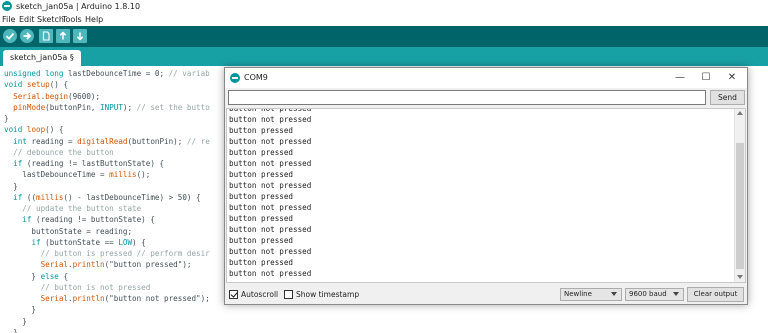  I want to click on baud-rate-value: 9600 baud, so click(648, 294).